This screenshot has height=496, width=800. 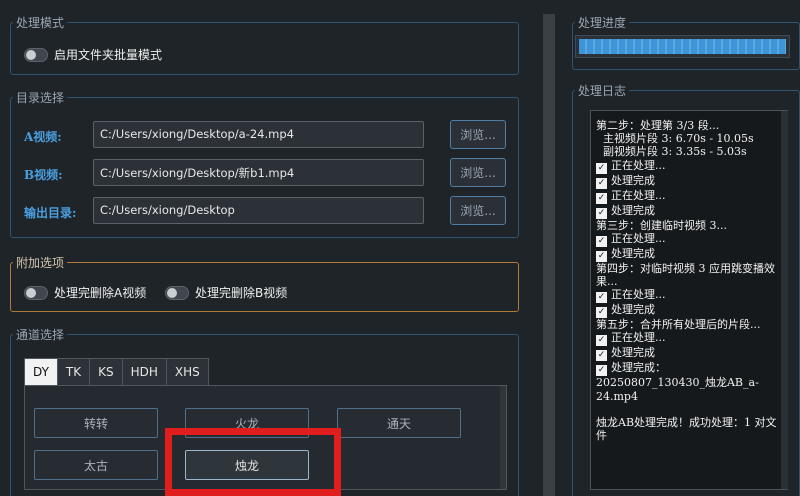 What do you see at coordinates (258, 172) in the screenshot?
I see `b-video-path-input: C:/Users/xiong/Desktop/新b1.mp4` at bounding box center [258, 172].